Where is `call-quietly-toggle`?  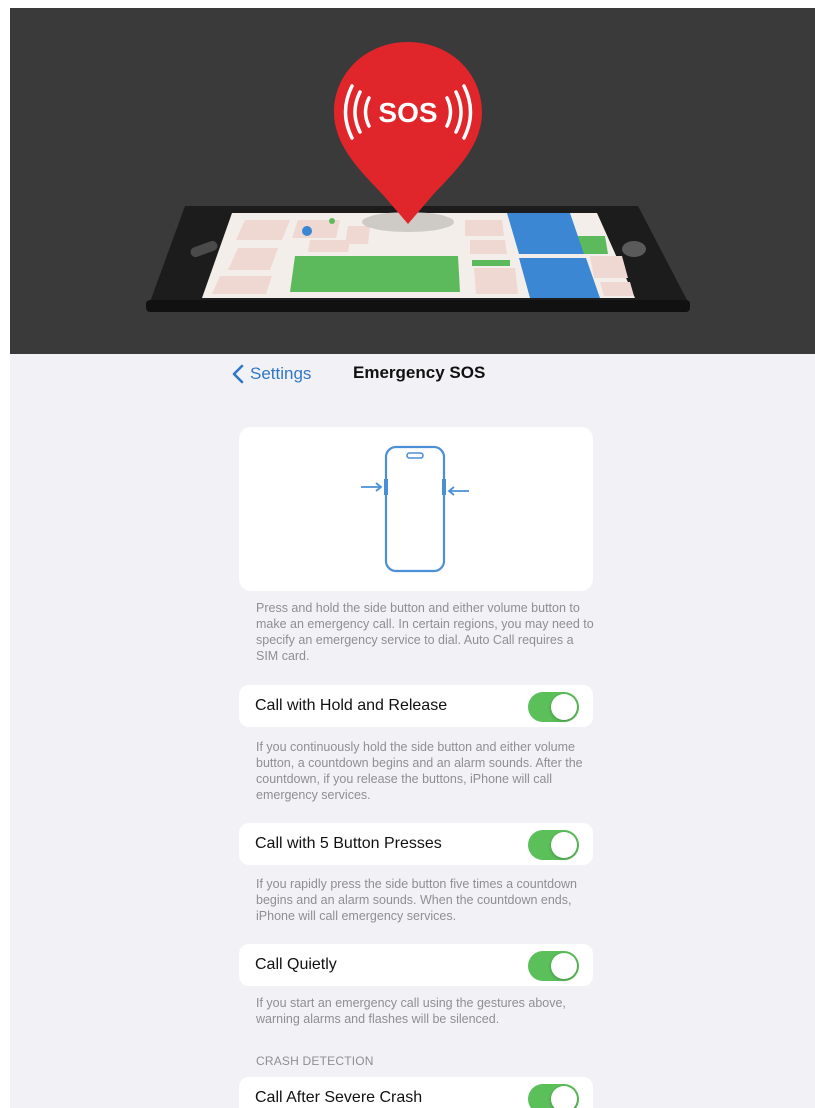
call-quietly-toggle is located at coordinates (553, 966).